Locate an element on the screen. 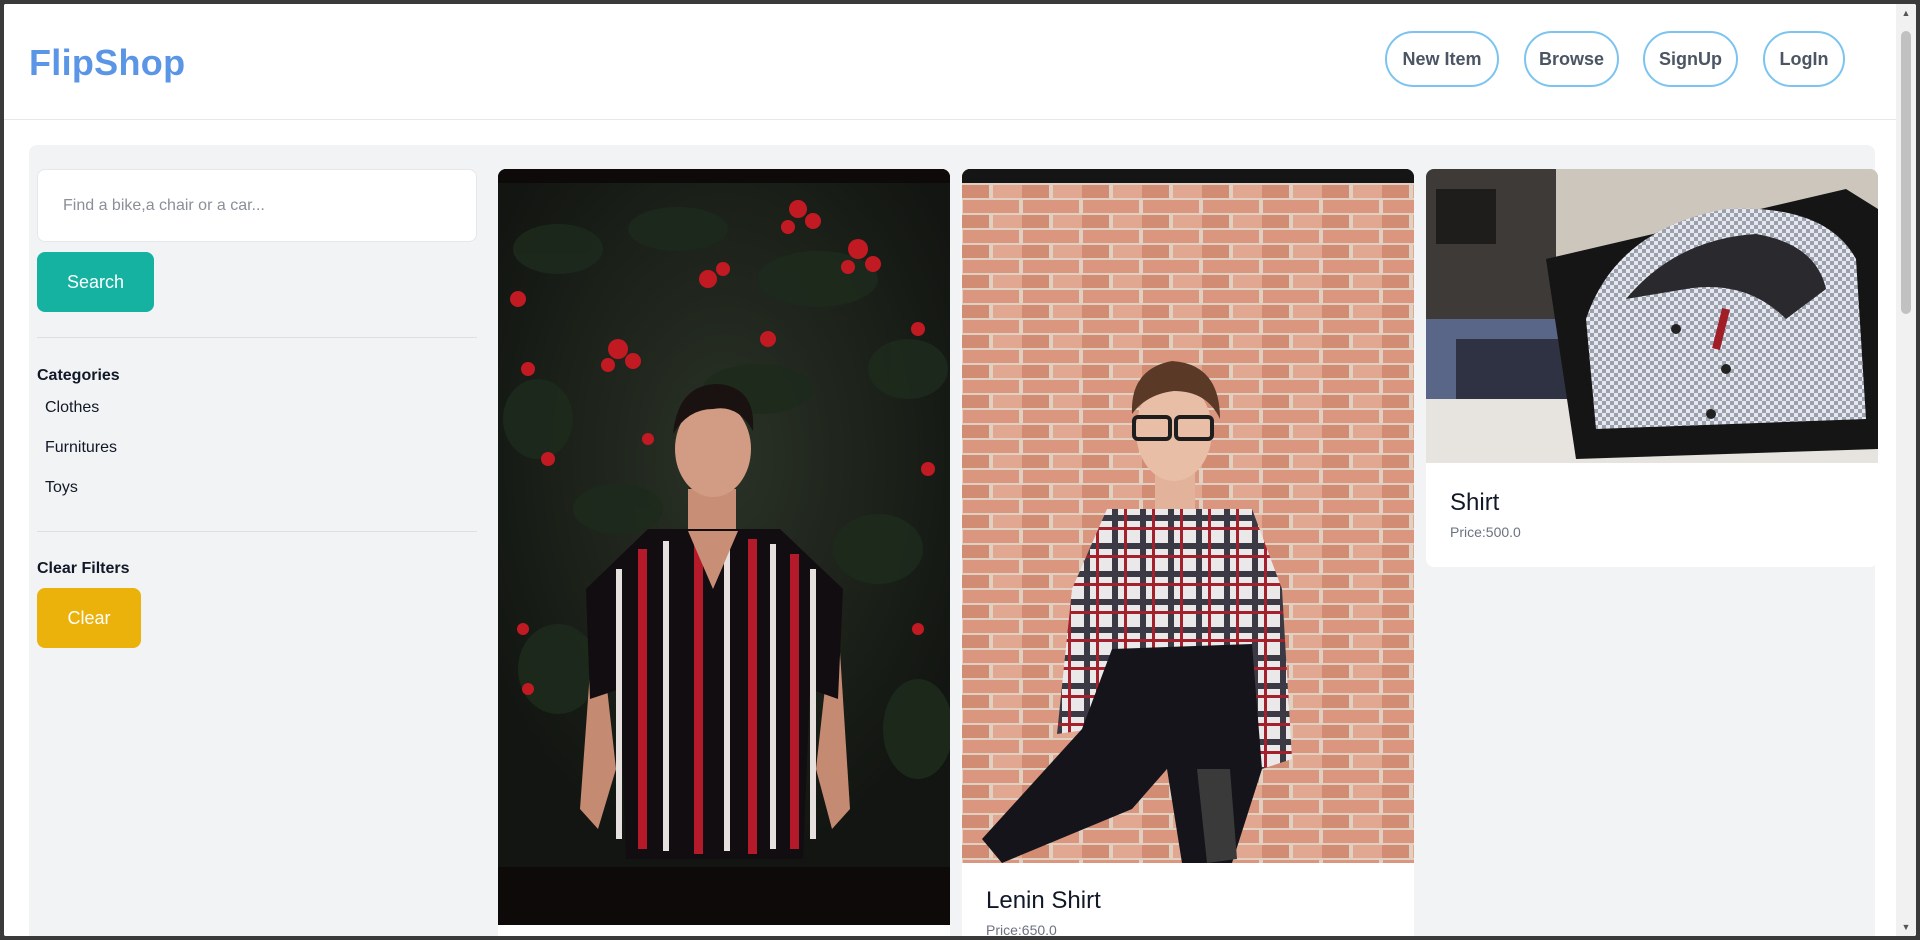 The image size is (1920, 940). scroll-thumb is located at coordinates (1906, 172).